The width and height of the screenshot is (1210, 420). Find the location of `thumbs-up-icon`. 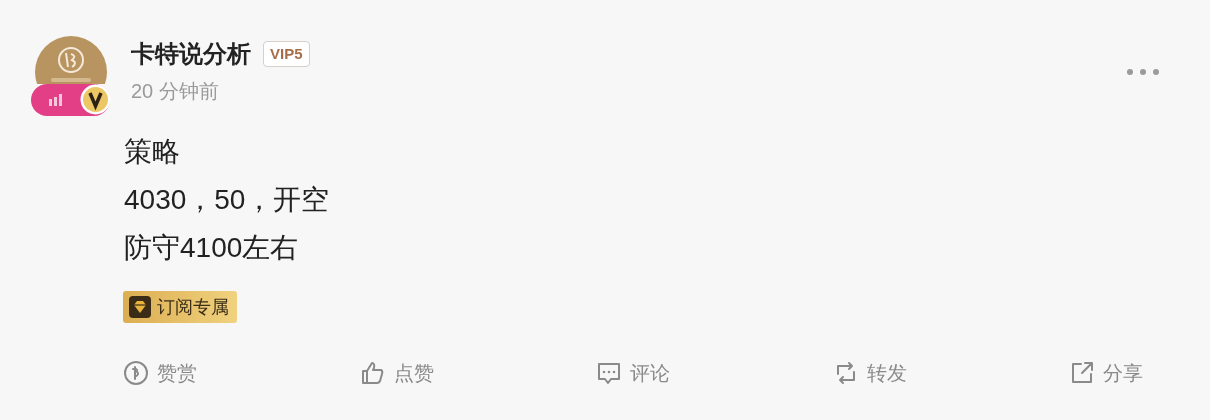

thumbs-up-icon is located at coordinates (372, 373).